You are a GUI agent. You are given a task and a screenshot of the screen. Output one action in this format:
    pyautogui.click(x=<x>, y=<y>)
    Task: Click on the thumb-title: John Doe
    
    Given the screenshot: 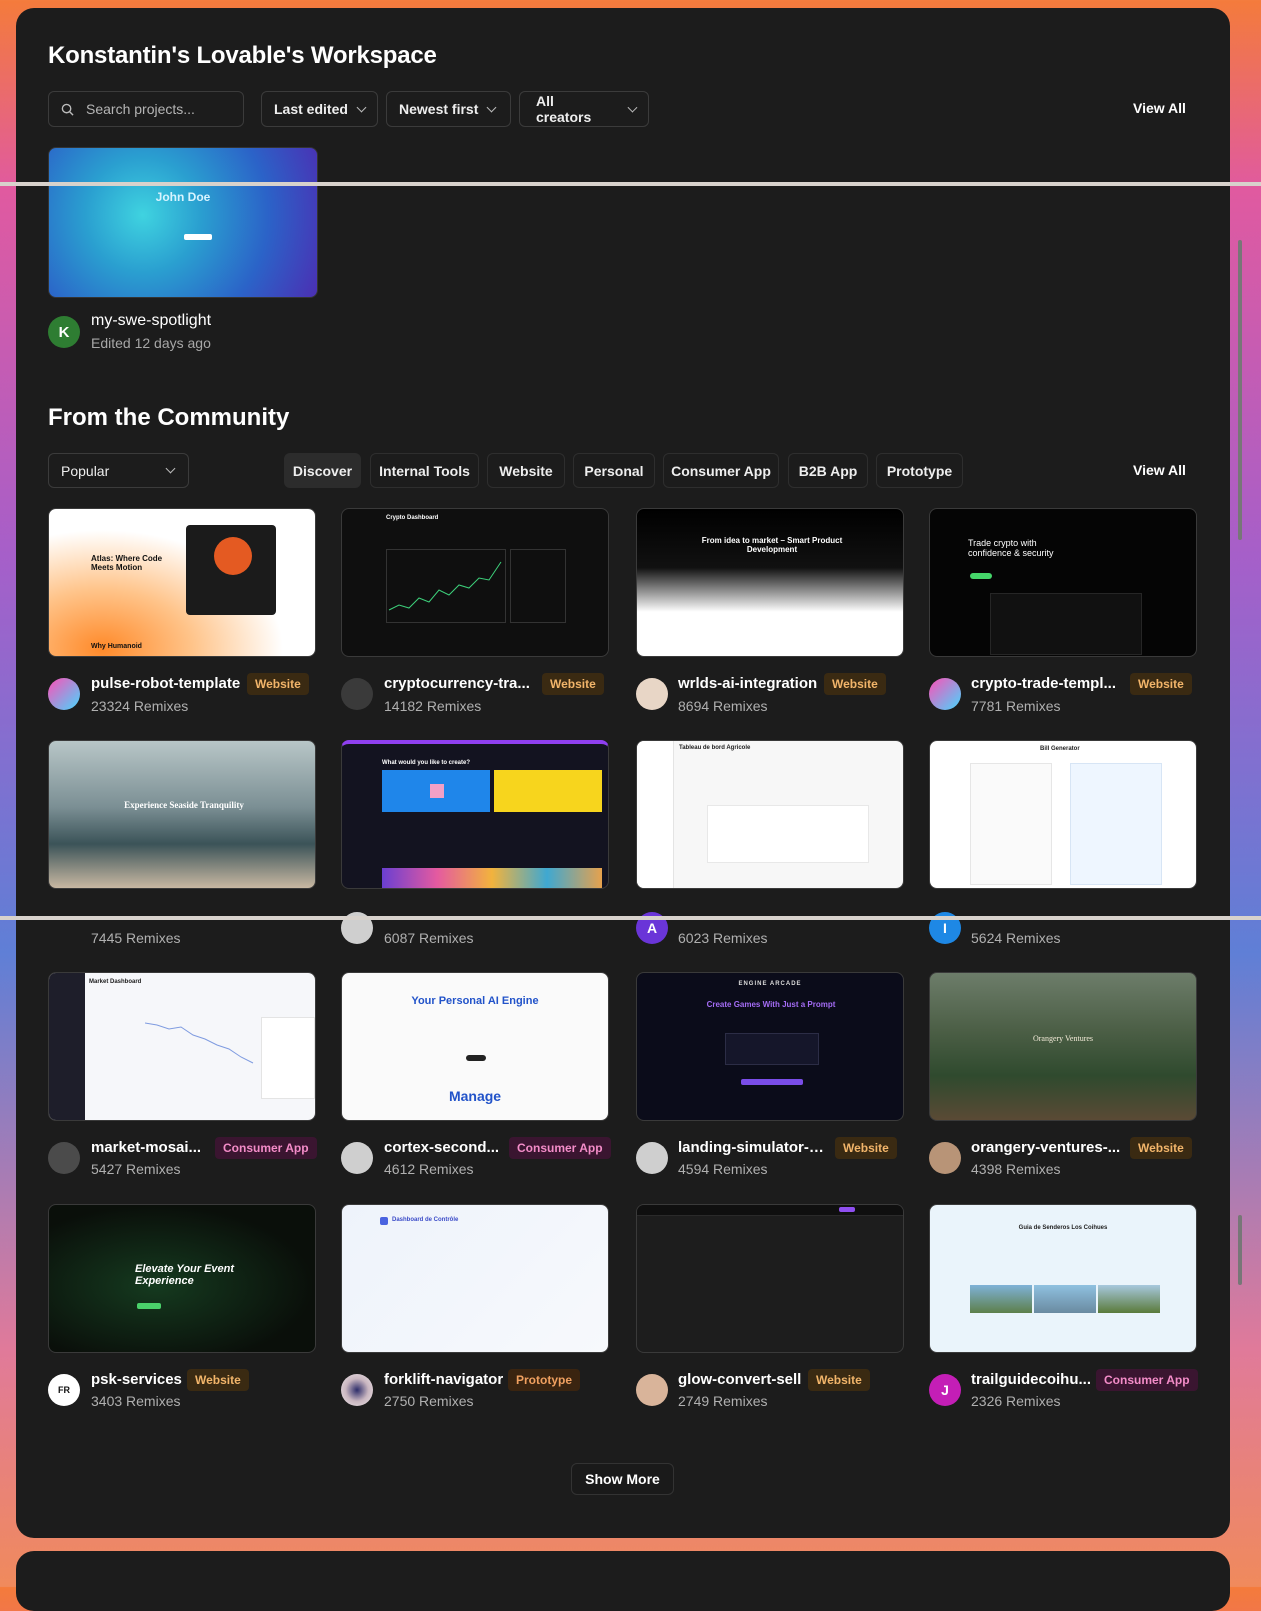 What is the action you would take?
    pyautogui.click(x=183, y=197)
    